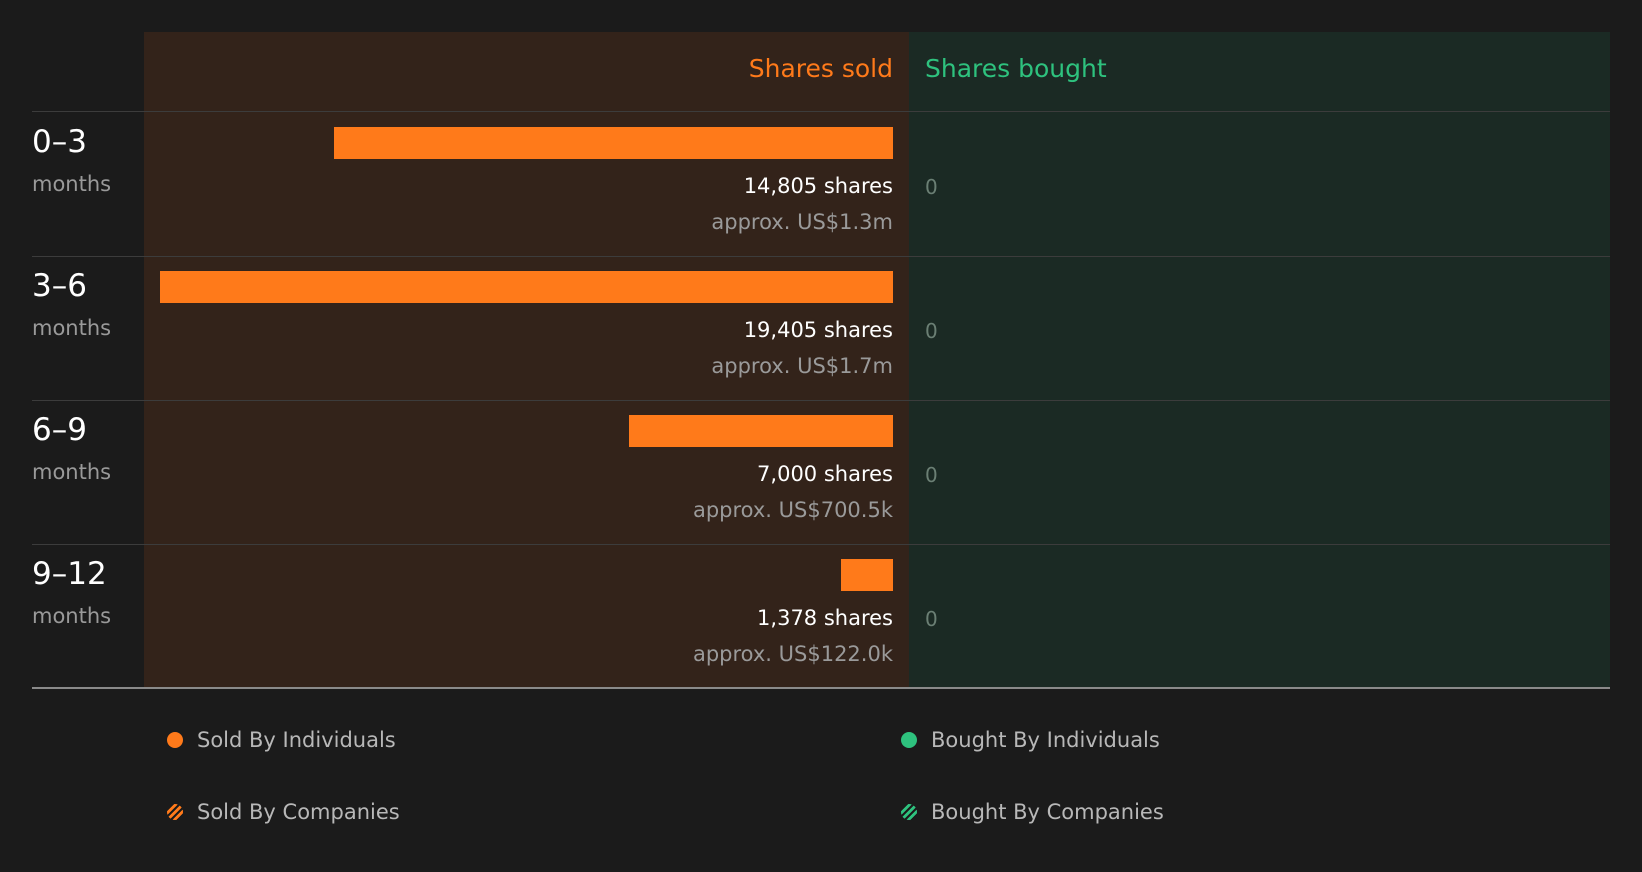 This screenshot has height=872, width=1642. What do you see at coordinates (802, 222) in the screenshot?
I see `sold-value-label: approx. US$1.3m` at bounding box center [802, 222].